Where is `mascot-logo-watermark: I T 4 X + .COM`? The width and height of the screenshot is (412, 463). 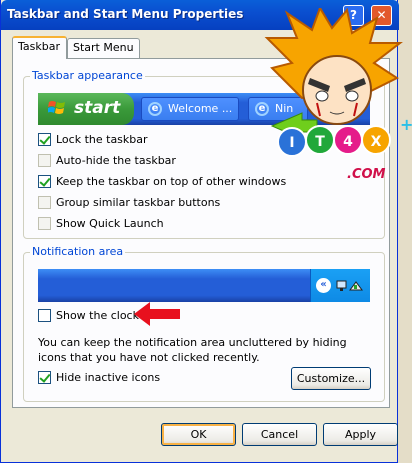
mascot-logo-watermark: I T 4 X + .COM is located at coordinates (338, 95).